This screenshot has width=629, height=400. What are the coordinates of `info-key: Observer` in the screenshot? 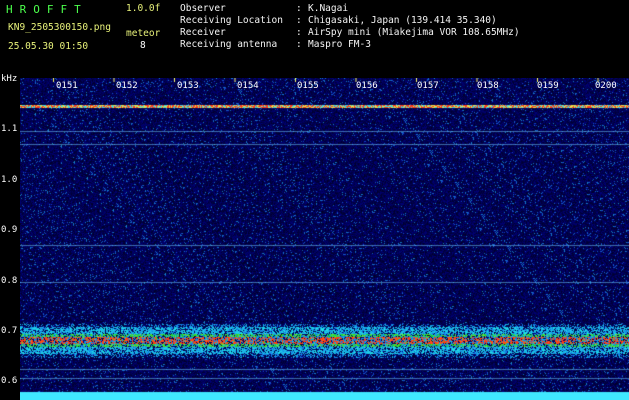 It's located at (203, 8).